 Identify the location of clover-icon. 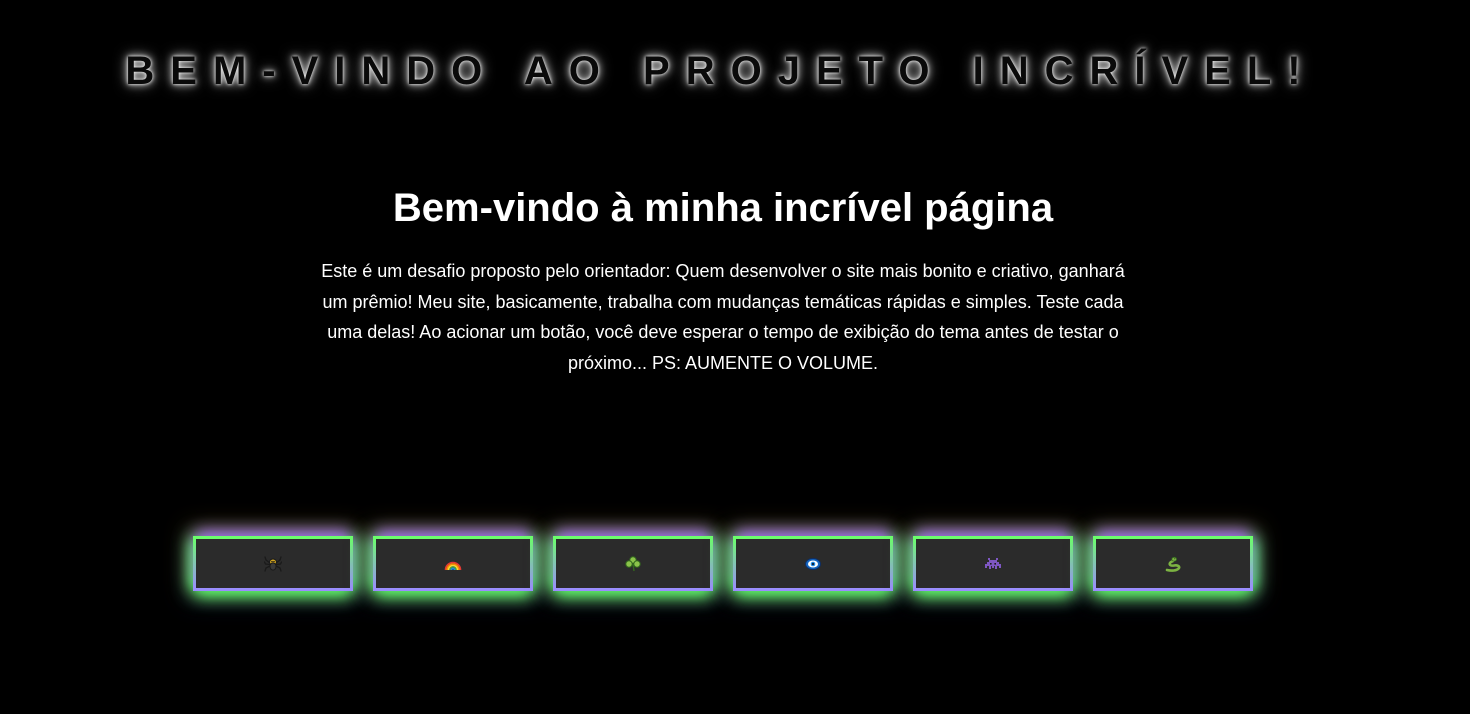
(633, 563).